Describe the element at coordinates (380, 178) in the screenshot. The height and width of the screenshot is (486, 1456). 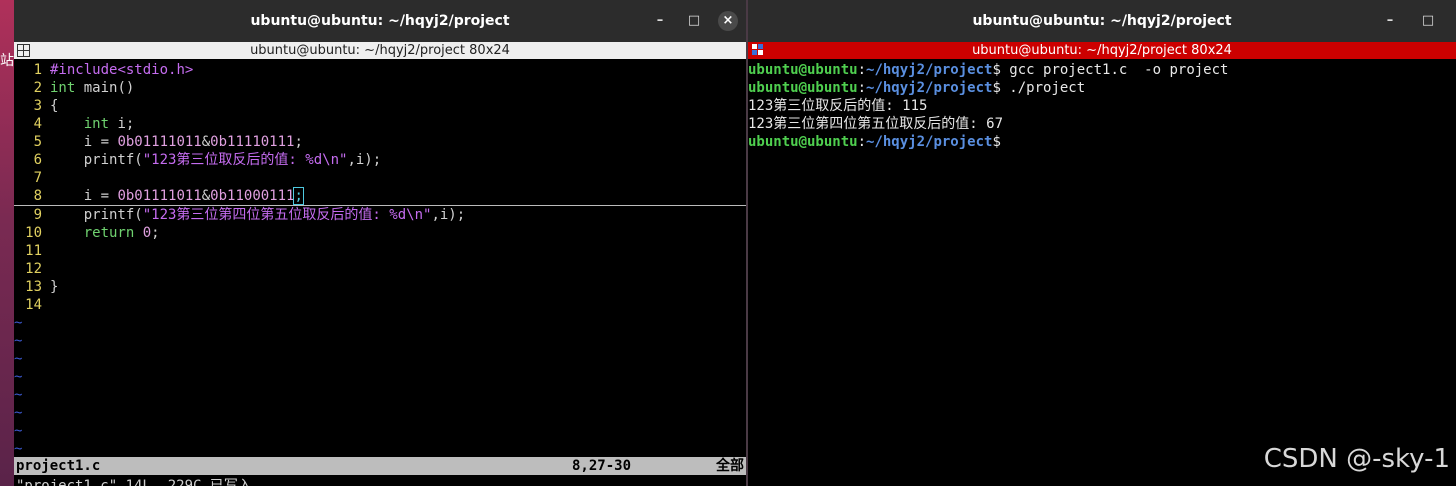
I see `code-line: 7` at that location.